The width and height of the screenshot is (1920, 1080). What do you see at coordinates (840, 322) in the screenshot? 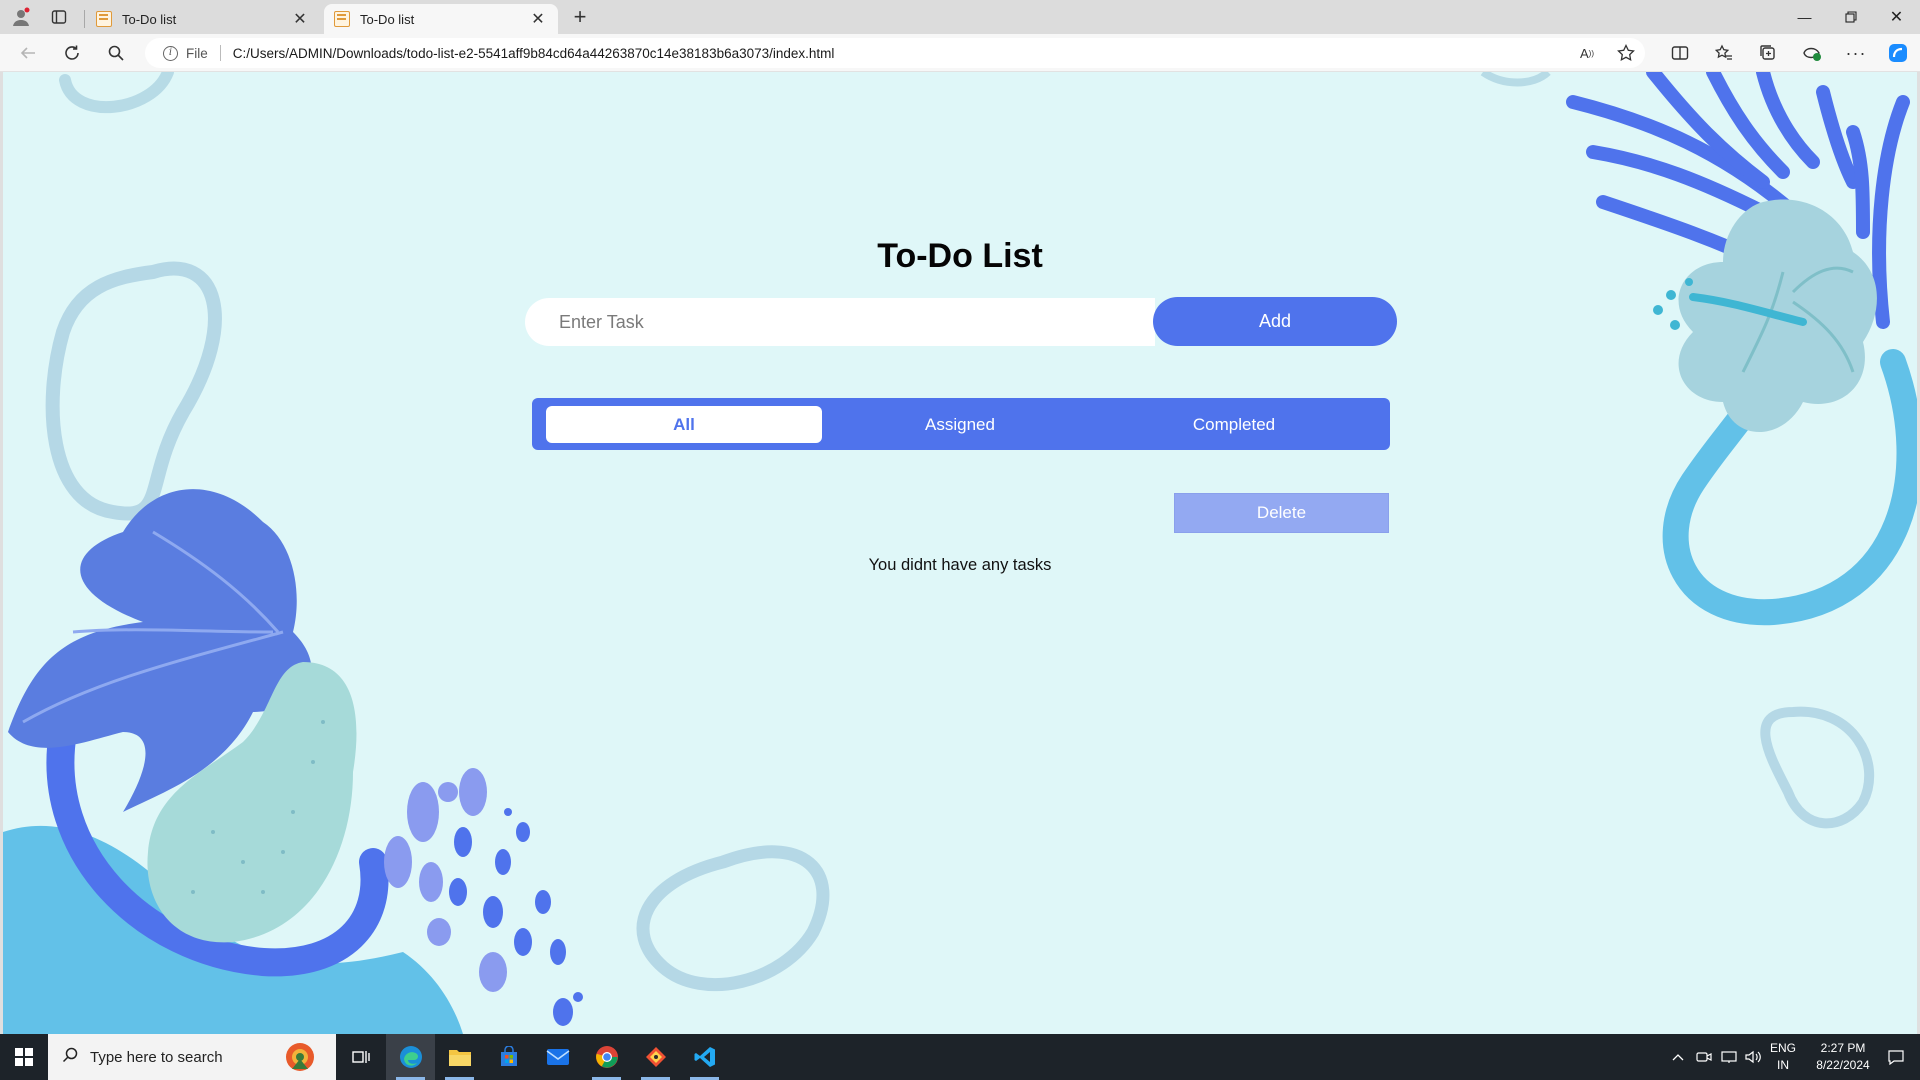
I see `task-input` at bounding box center [840, 322].